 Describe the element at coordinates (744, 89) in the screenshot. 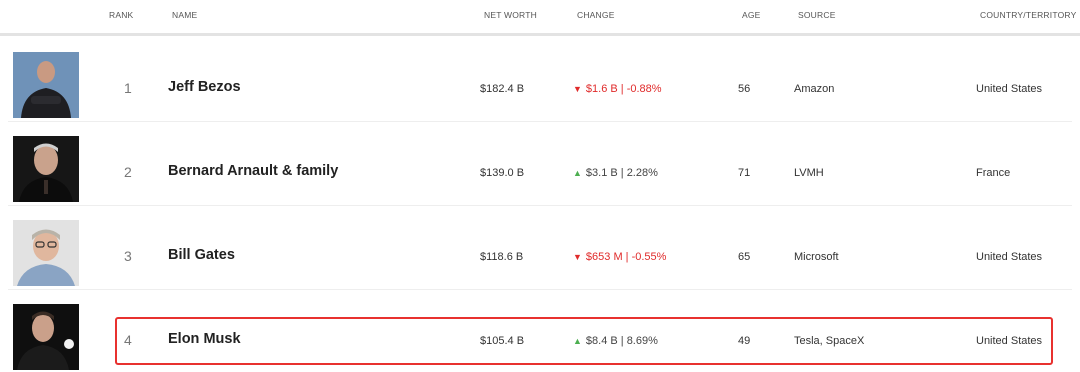

I see `age: 56` at that location.